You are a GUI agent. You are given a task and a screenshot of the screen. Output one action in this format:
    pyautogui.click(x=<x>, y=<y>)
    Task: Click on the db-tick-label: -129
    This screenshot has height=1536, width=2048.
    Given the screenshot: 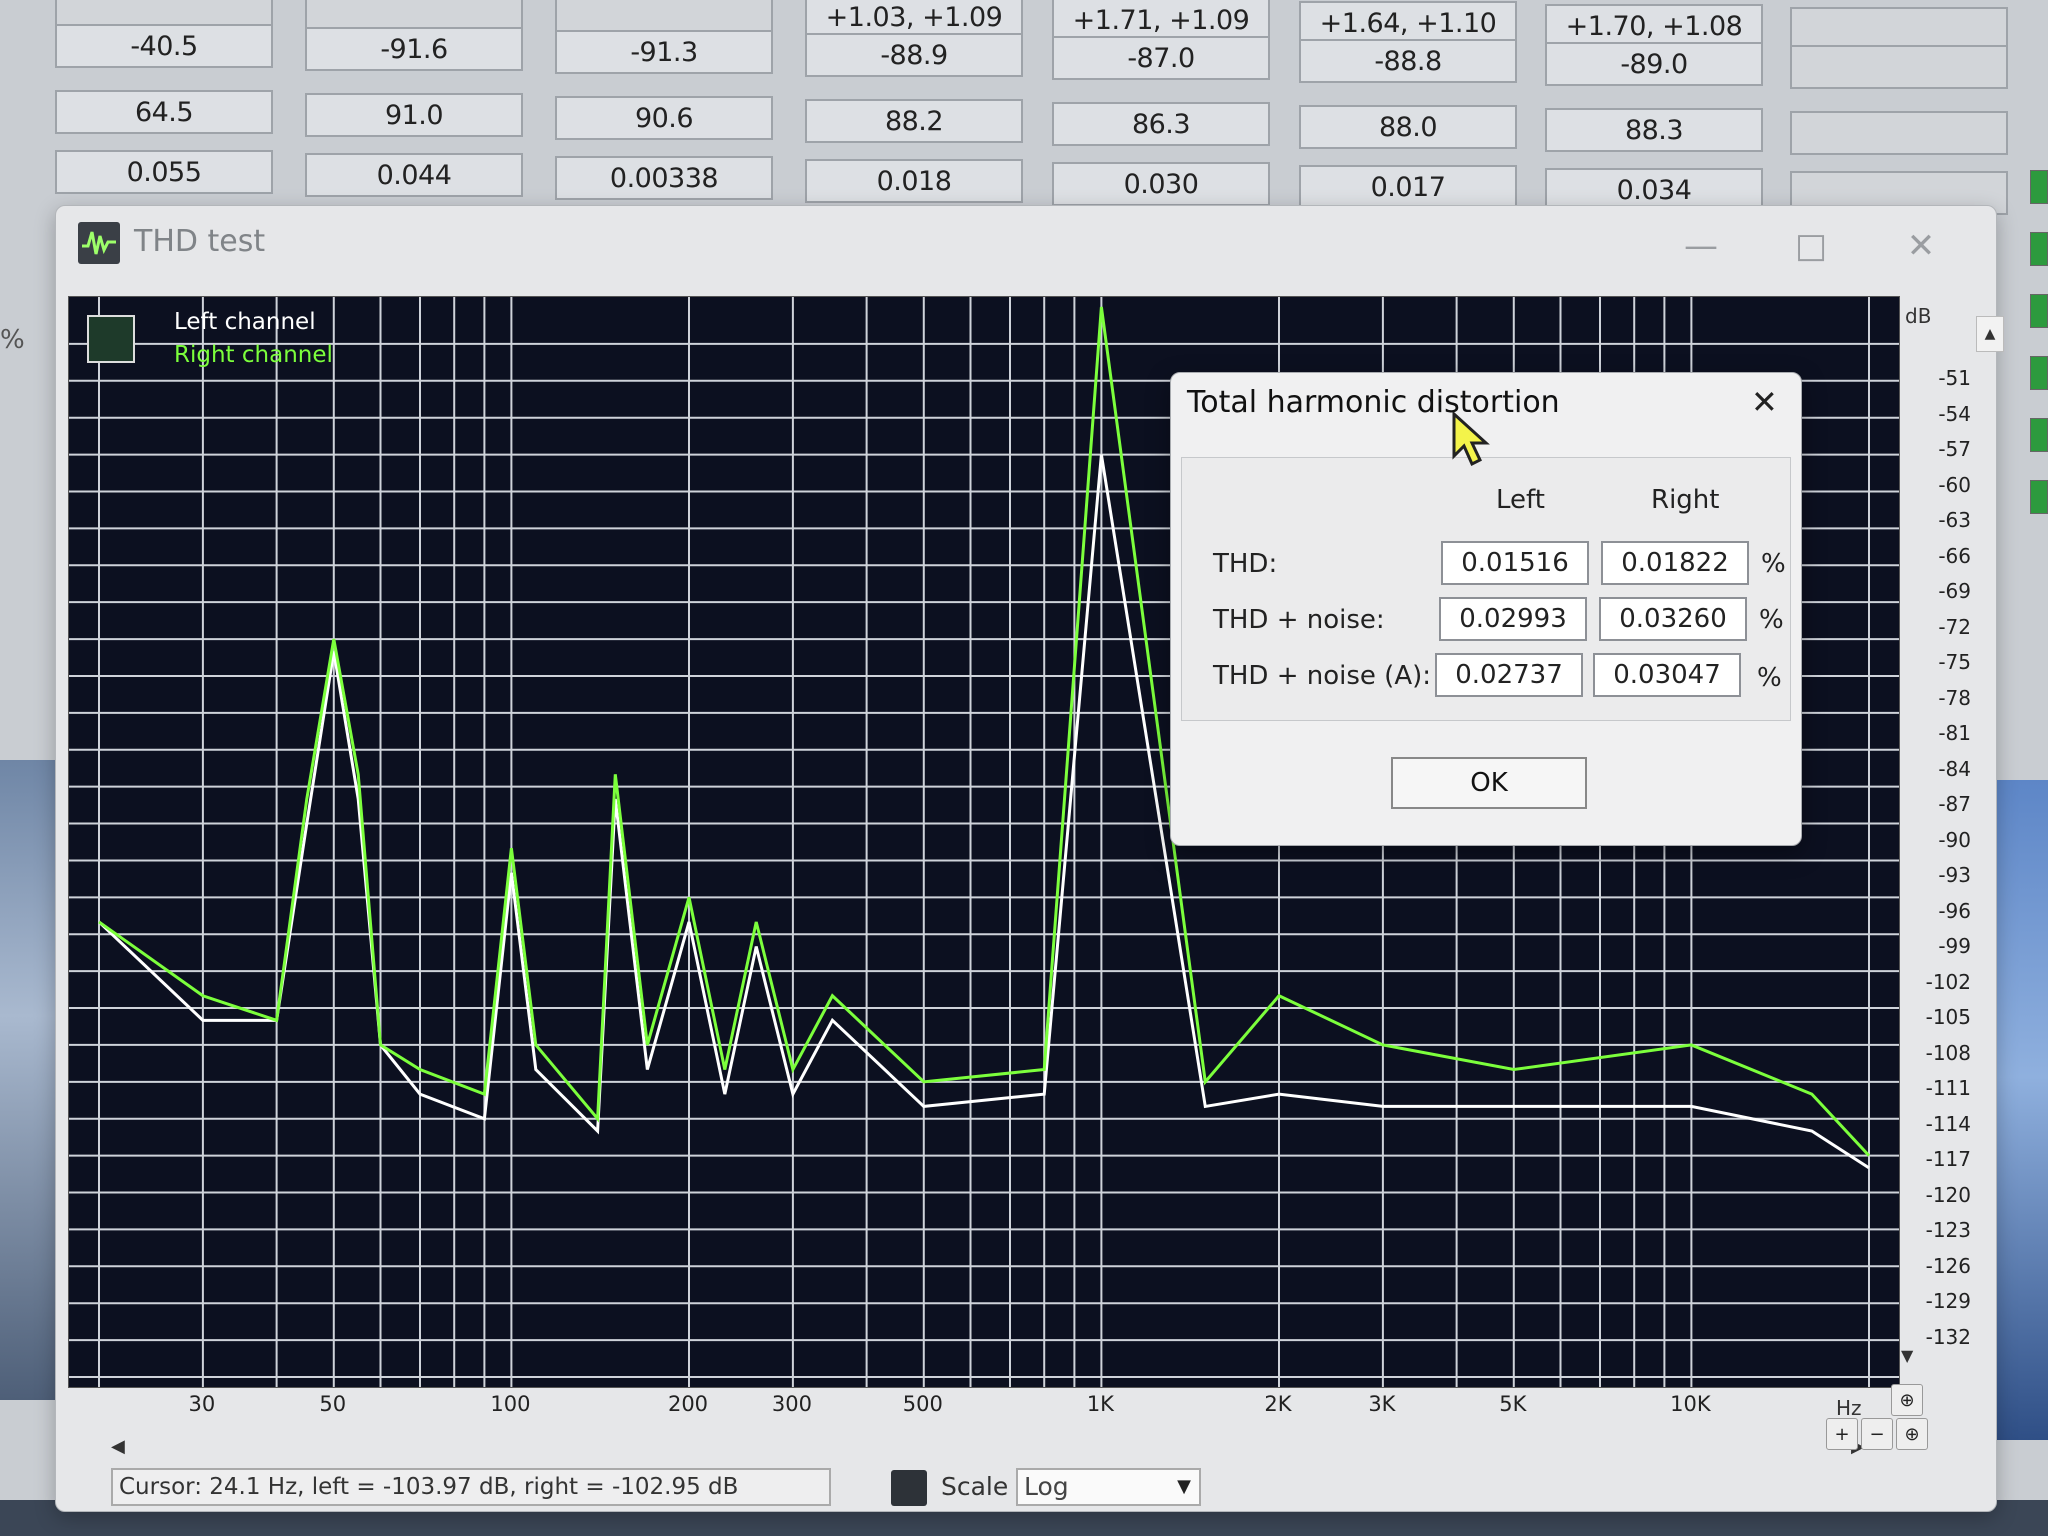 What is the action you would take?
    pyautogui.click(x=1948, y=1301)
    